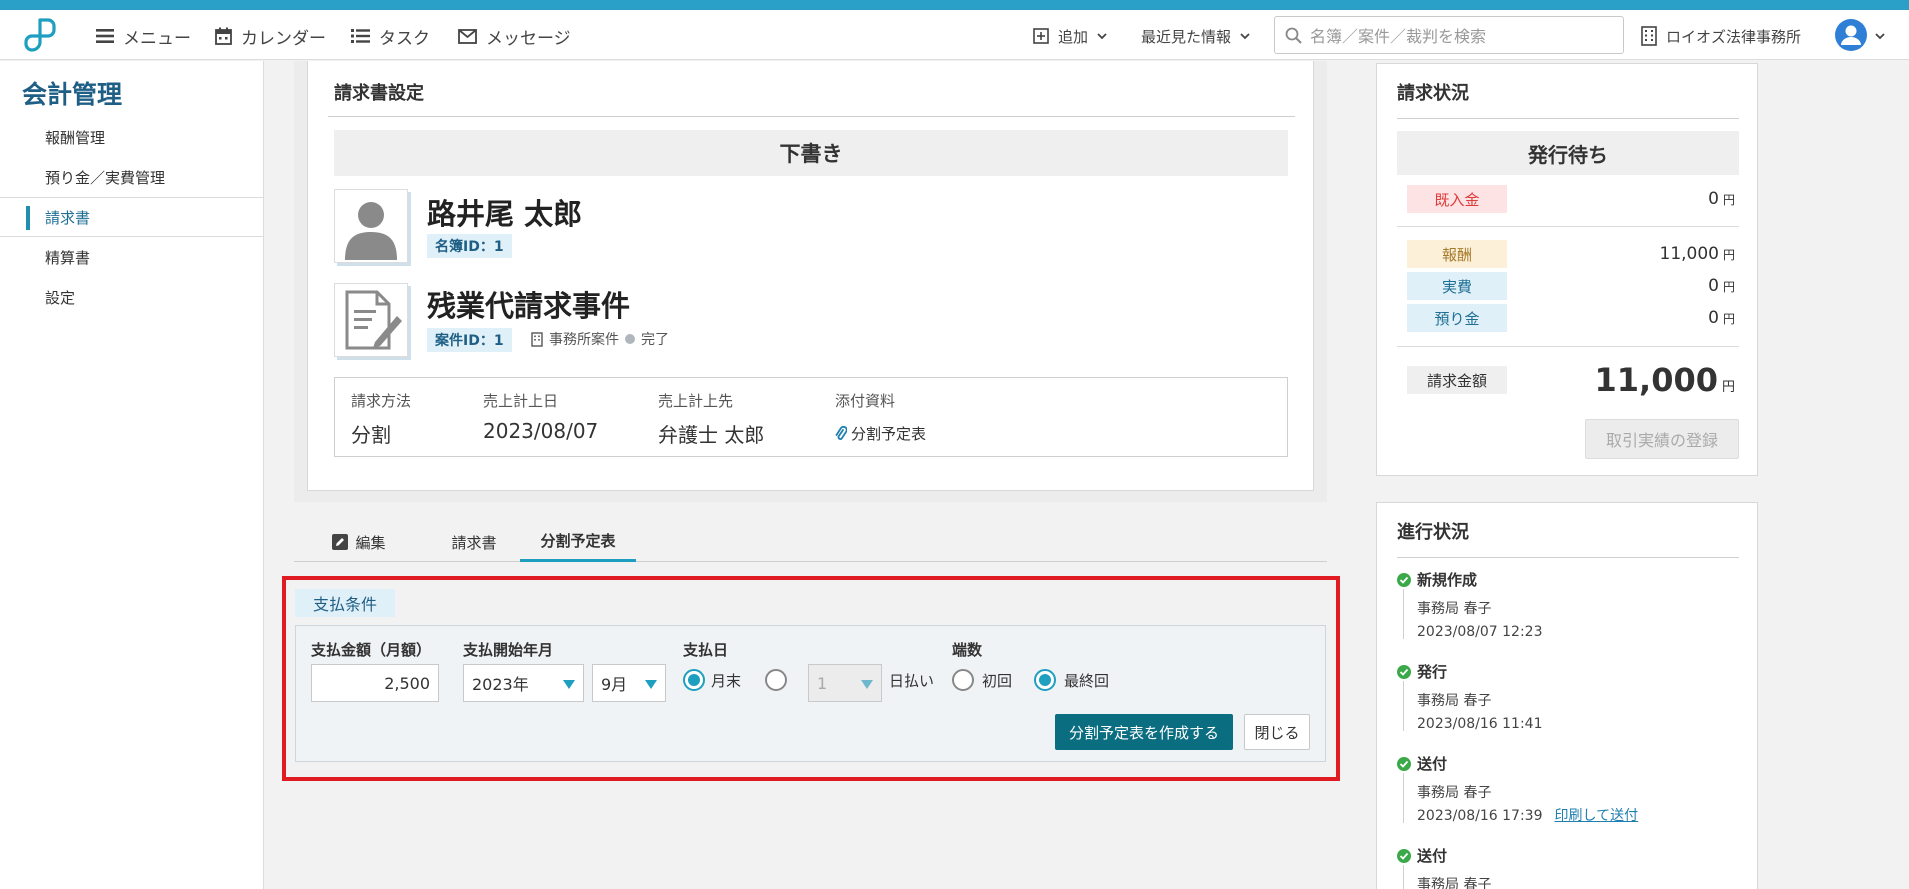 This screenshot has height=889, width=1909. I want to click on sidebar-item-fee: 報酬管理, so click(132, 137).